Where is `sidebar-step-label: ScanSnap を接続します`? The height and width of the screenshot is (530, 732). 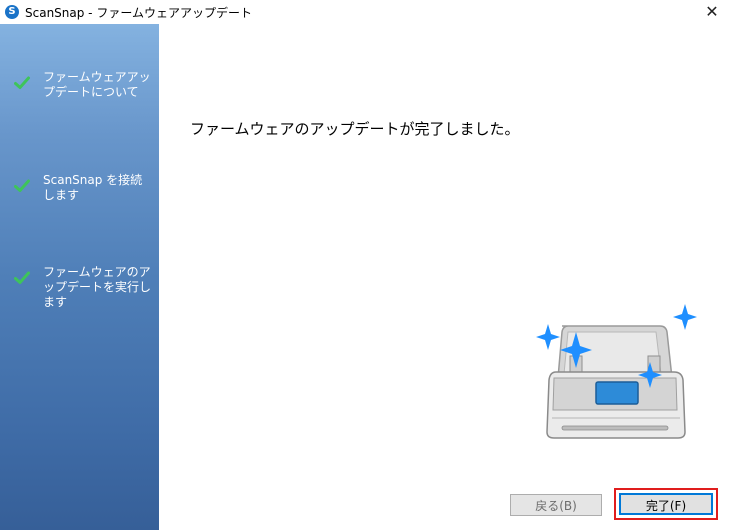
sidebar-step-label: ScanSnap を接続します is located at coordinates (93, 187).